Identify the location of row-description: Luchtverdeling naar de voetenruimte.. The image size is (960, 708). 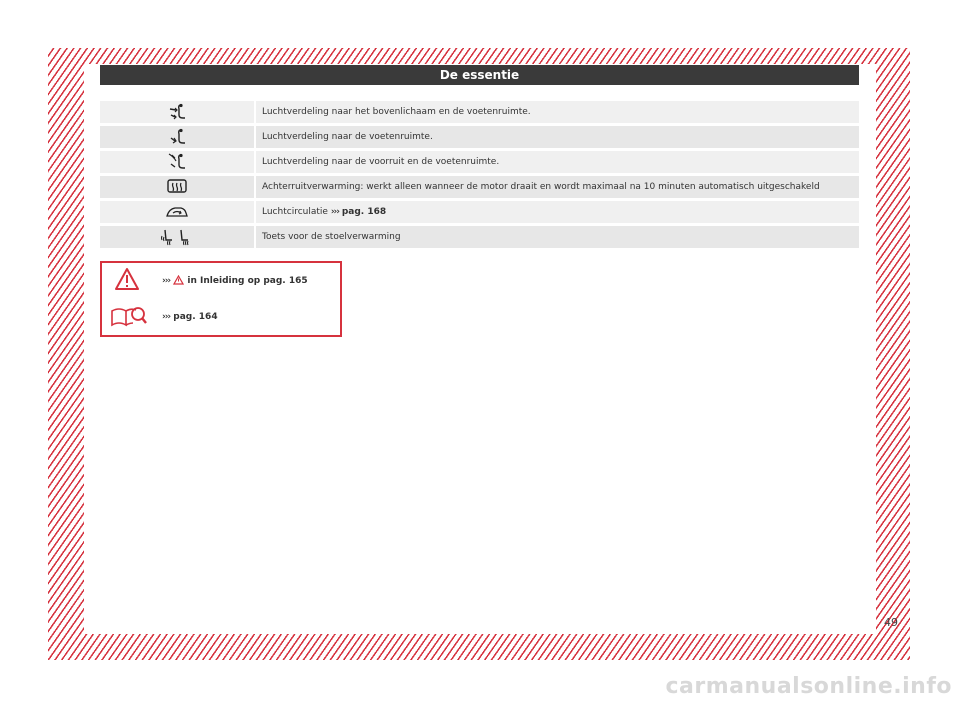
(347, 137).